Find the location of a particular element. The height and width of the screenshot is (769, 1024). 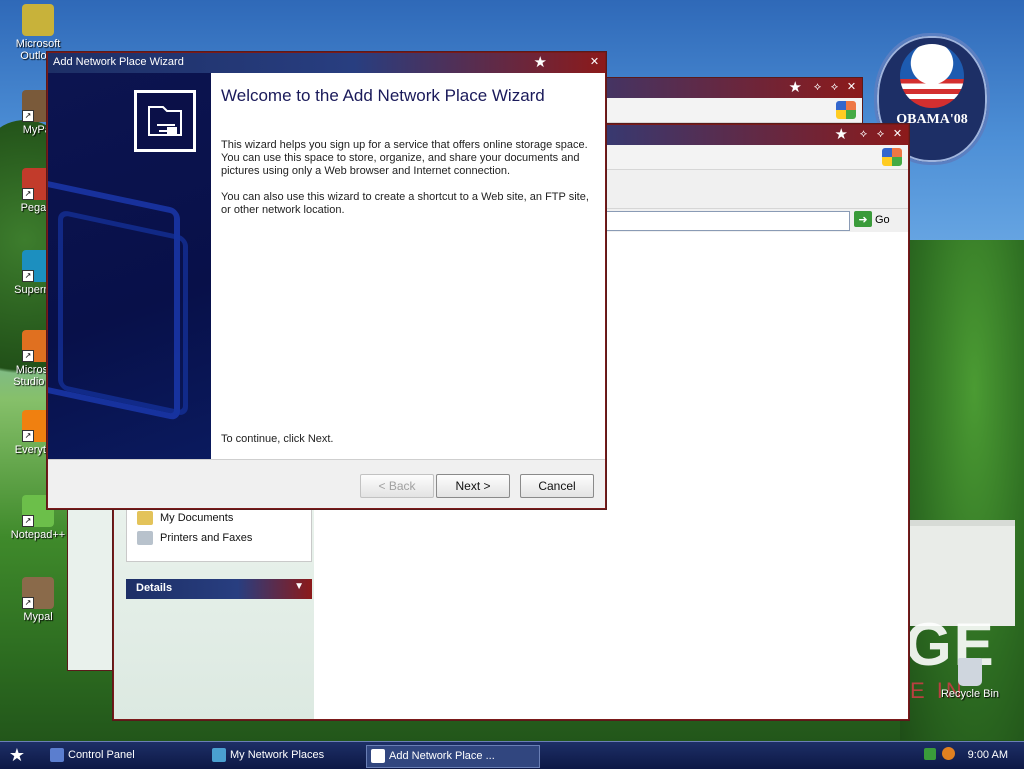

clock: 9:00 AM is located at coordinates (987, 755).